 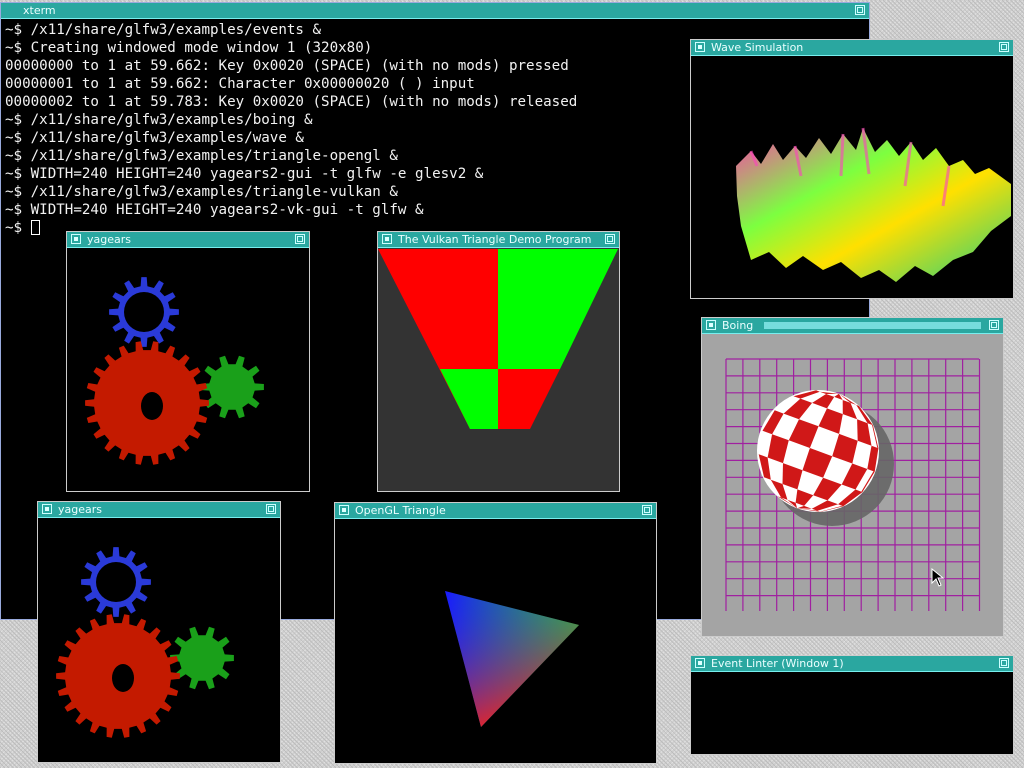 What do you see at coordinates (39, 10) in the screenshot?
I see `xterm-title: xterm` at bounding box center [39, 10].